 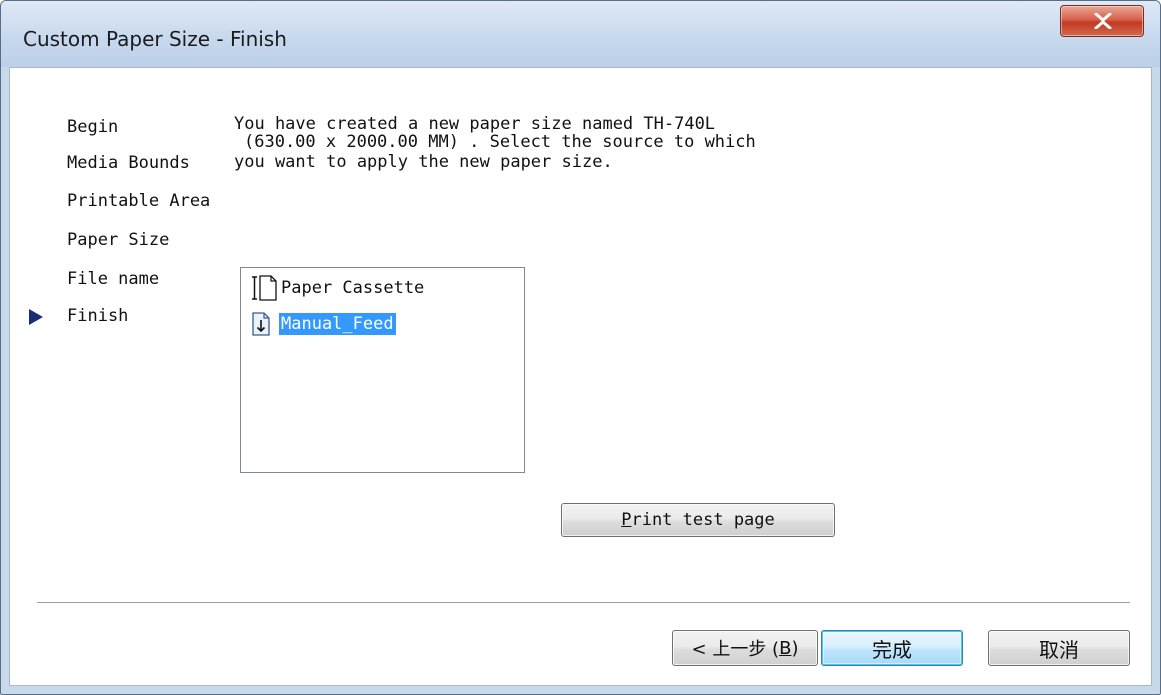 What do you see at coordinates (353, 288) in the screenshot?
I see `paper-cassette-label: Paper Cassette` at bounding box center [353, 288].